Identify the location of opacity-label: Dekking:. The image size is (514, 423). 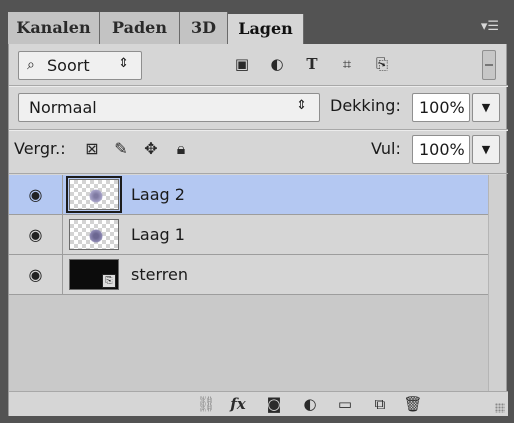
(365, 105).